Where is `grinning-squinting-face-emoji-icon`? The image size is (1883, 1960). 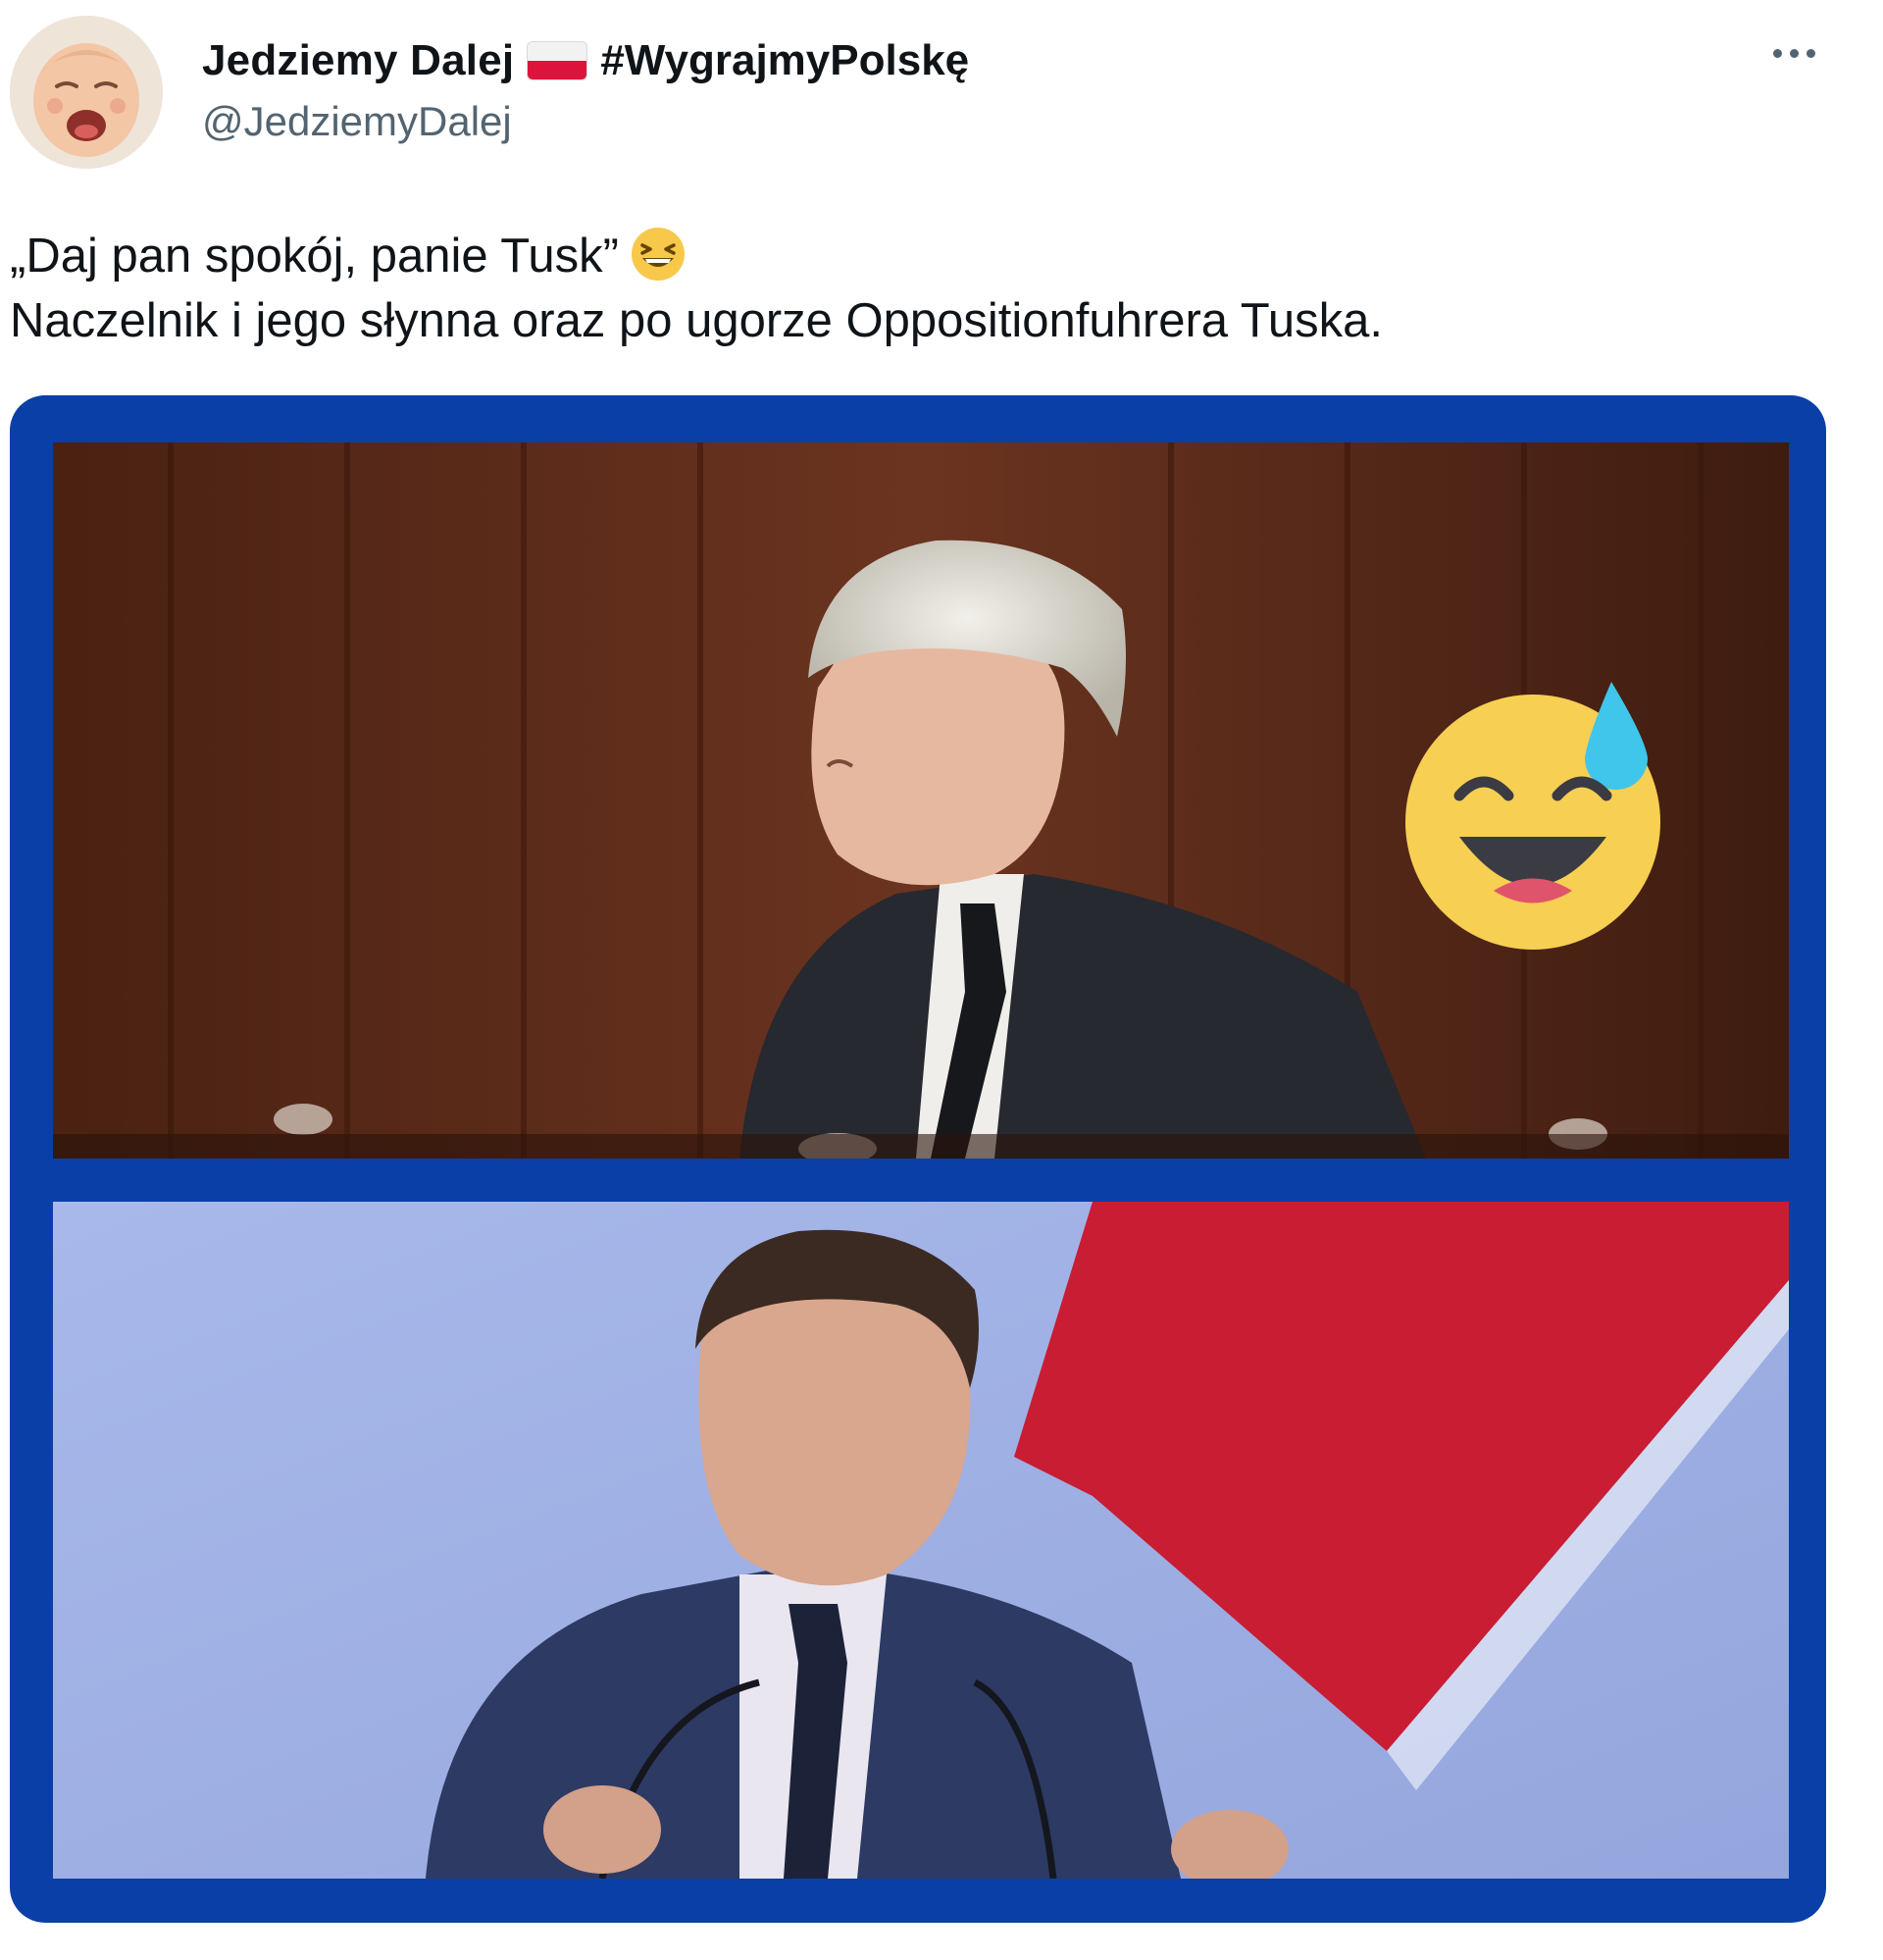
grinning-squinting-face-emoji-icon is located at coordinates (658, 254).